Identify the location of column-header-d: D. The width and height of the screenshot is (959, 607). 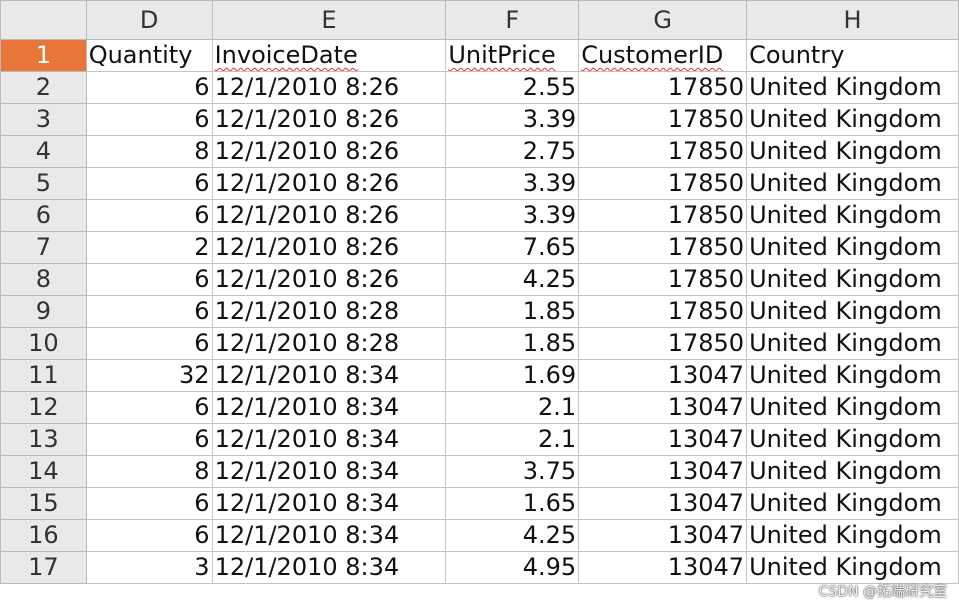
(149, 20).